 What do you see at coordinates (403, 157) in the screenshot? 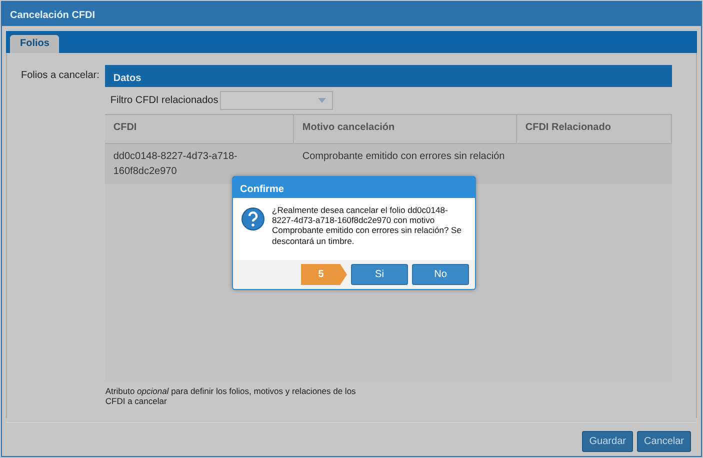
I see `table-cell-text: Comprobante emitido con errores sin relación` at bounding box center [403, 157].